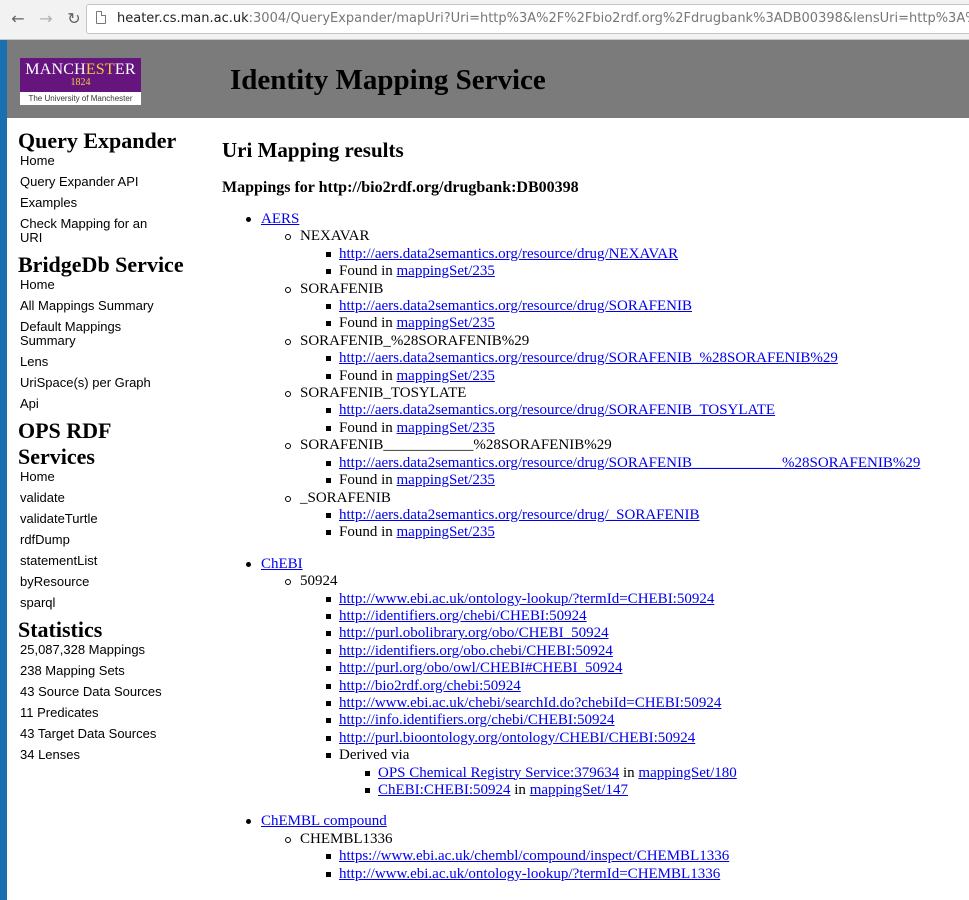 Image resolution: width=969 pixels, height=900 pixels. What do you see at coordinates (72, 670) in the screenshot?
I see `sidebar-statistic: 238 Mapping Sets` at bounding box center [72, 670].